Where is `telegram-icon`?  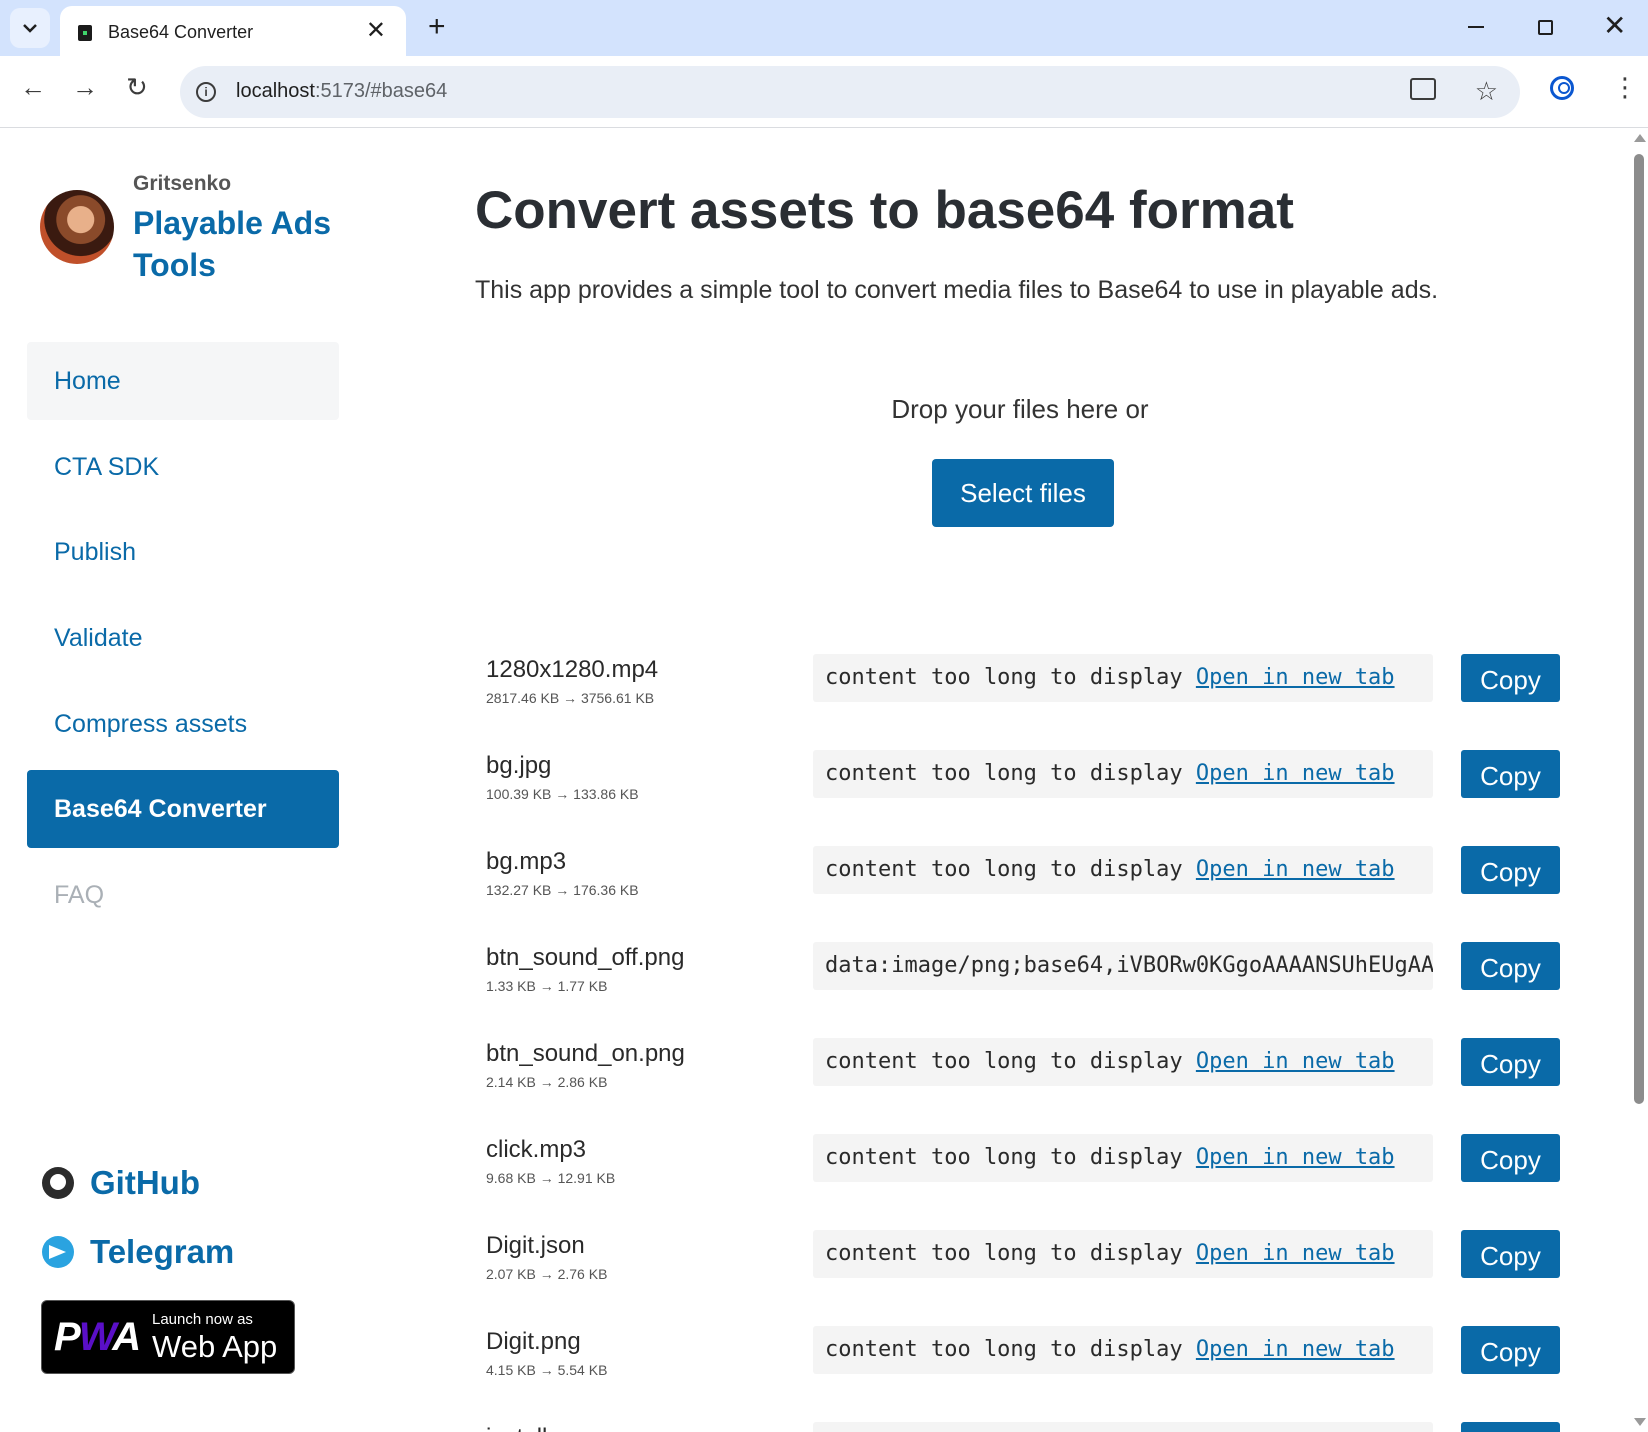
telegram-icon is located at coordinates (58, 1252).